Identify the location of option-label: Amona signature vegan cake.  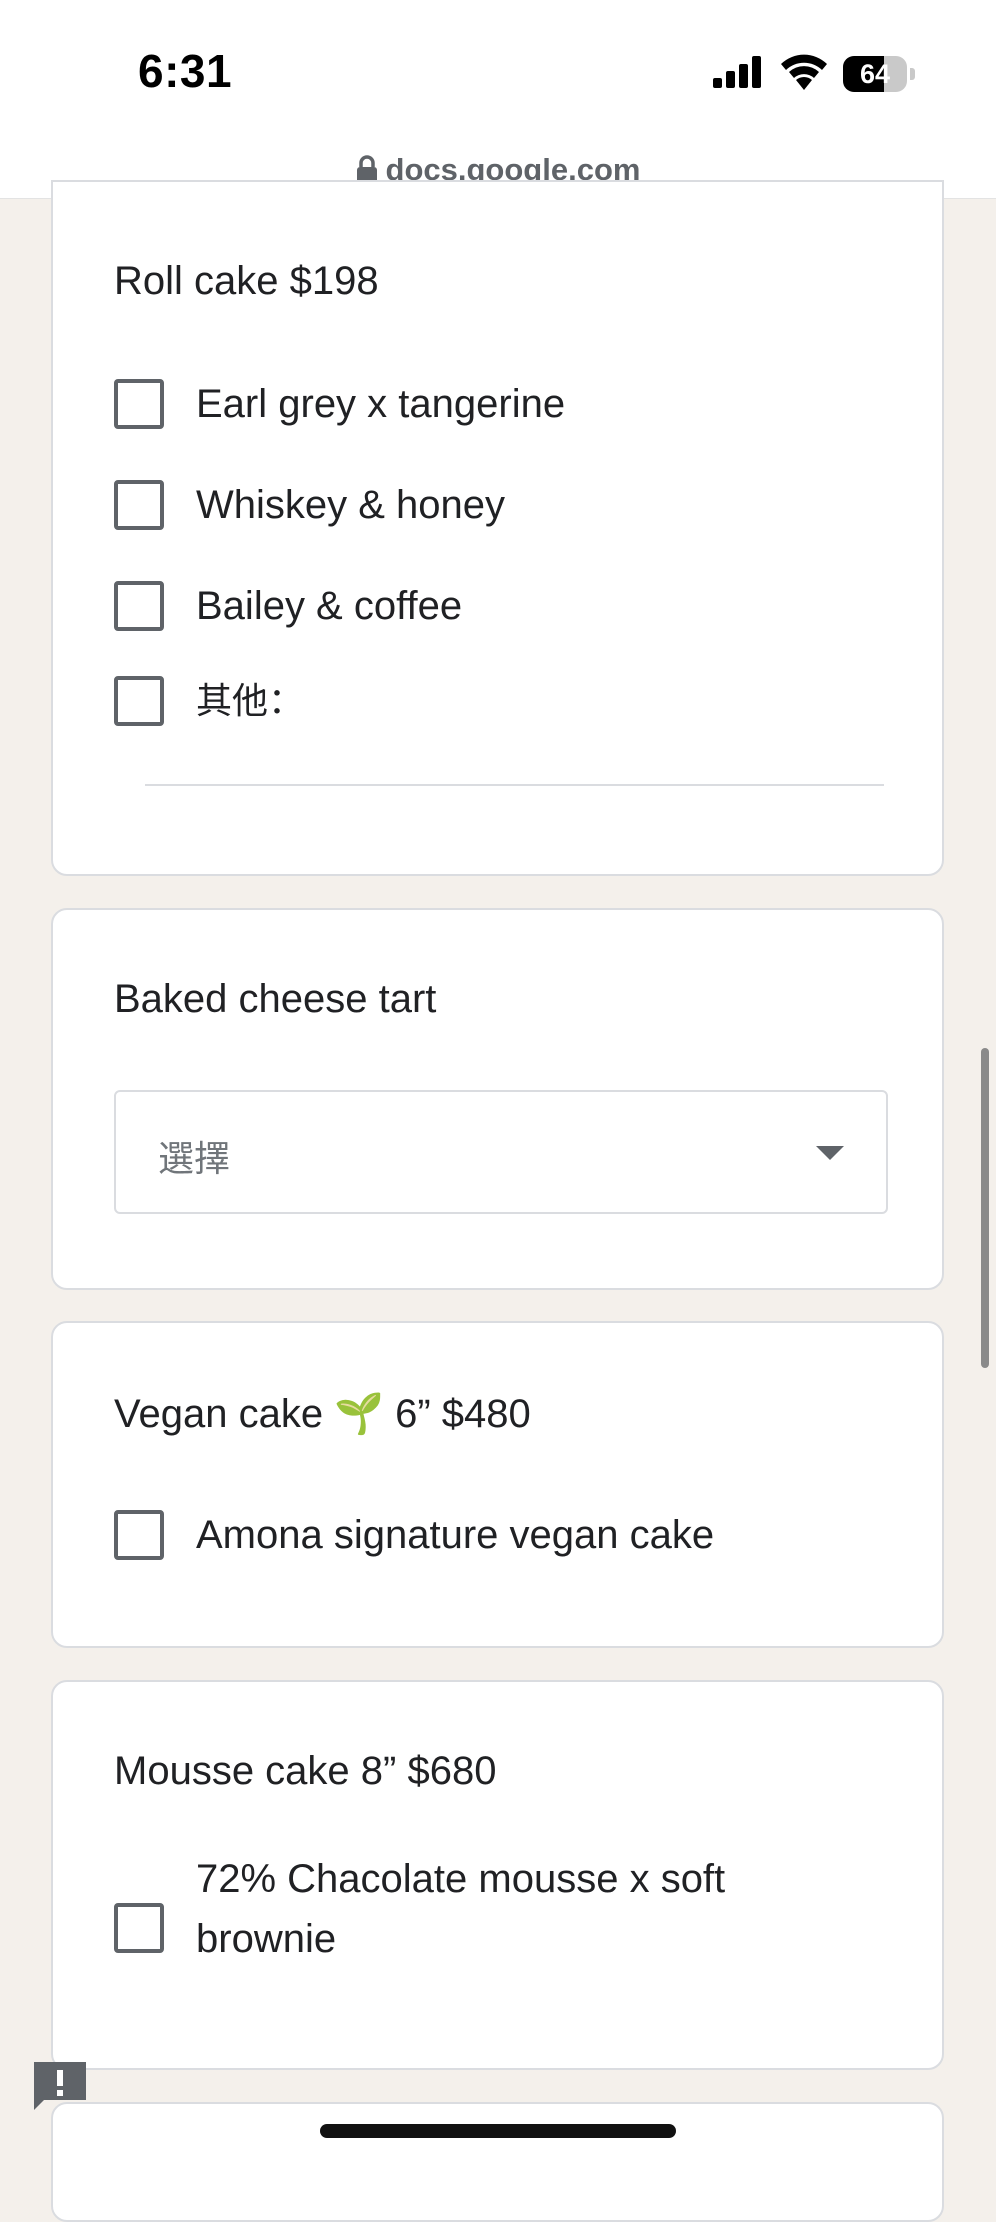
(455, 1535).